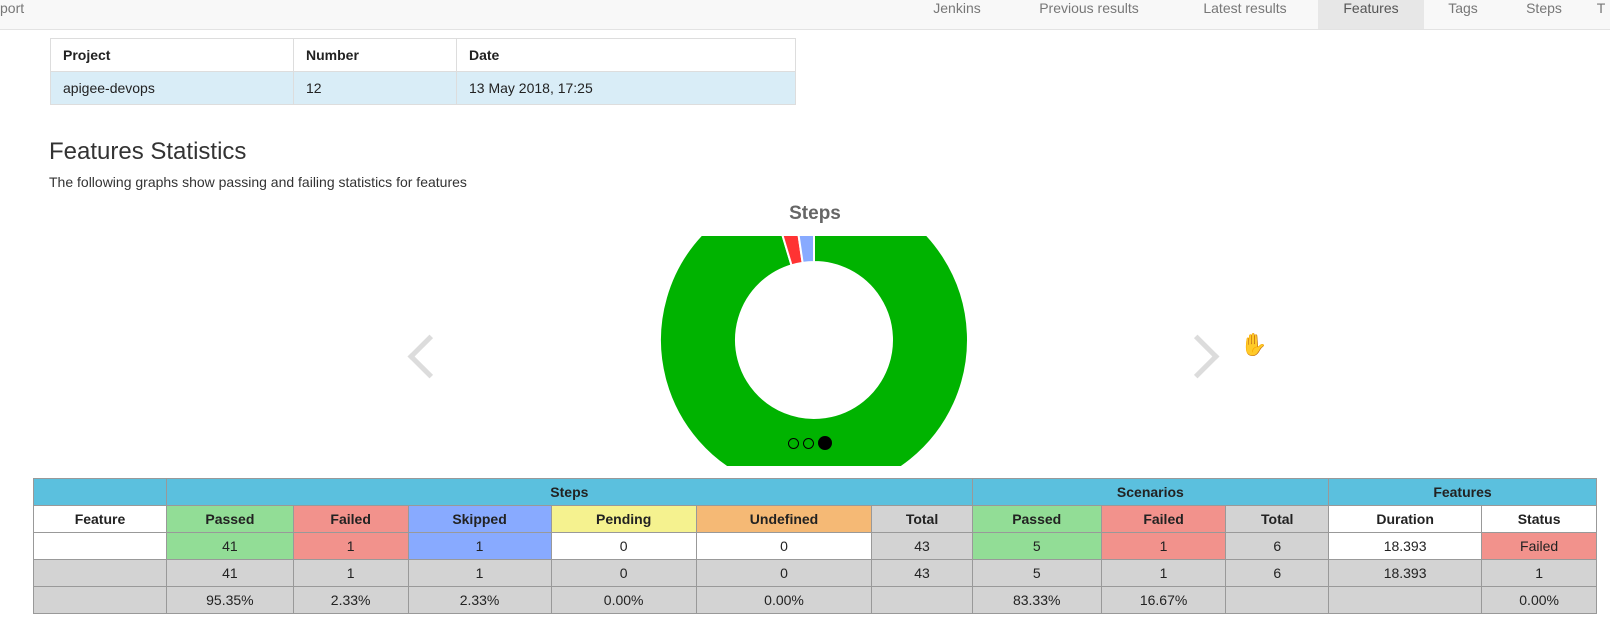 Image resolution: width=1610 pixels, height=631 pixels. I want to click on percent-label-cell, so click(100, 600).